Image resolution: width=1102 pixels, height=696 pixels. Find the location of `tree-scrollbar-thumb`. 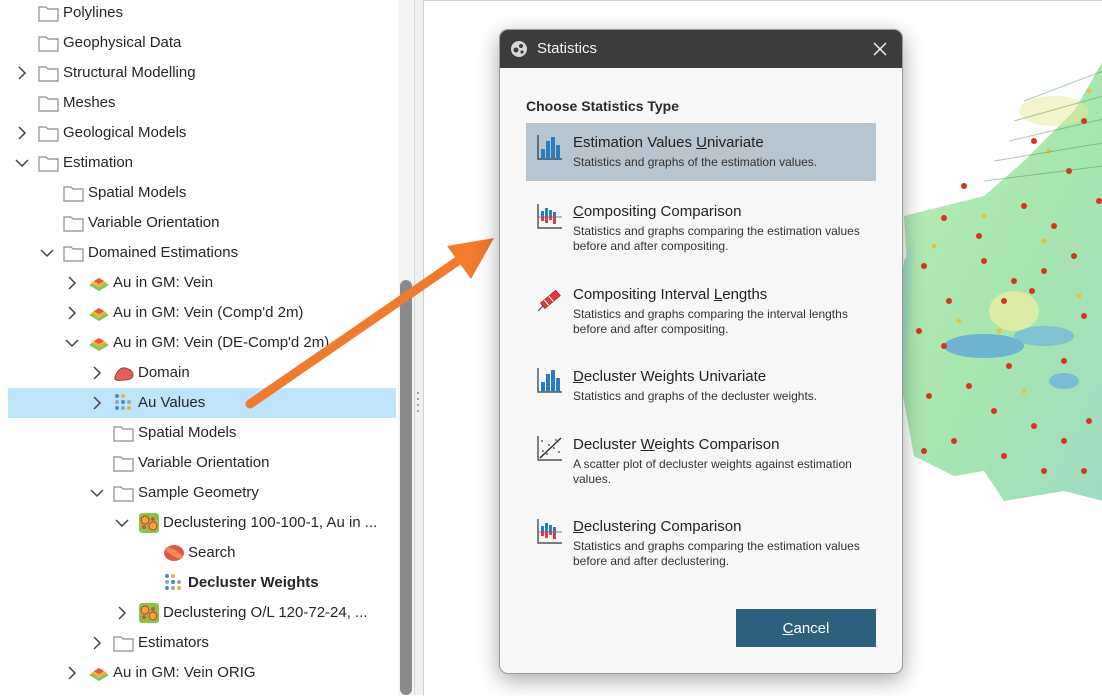

tree-scrollbar-thumb is located at coordinates (406, 487).